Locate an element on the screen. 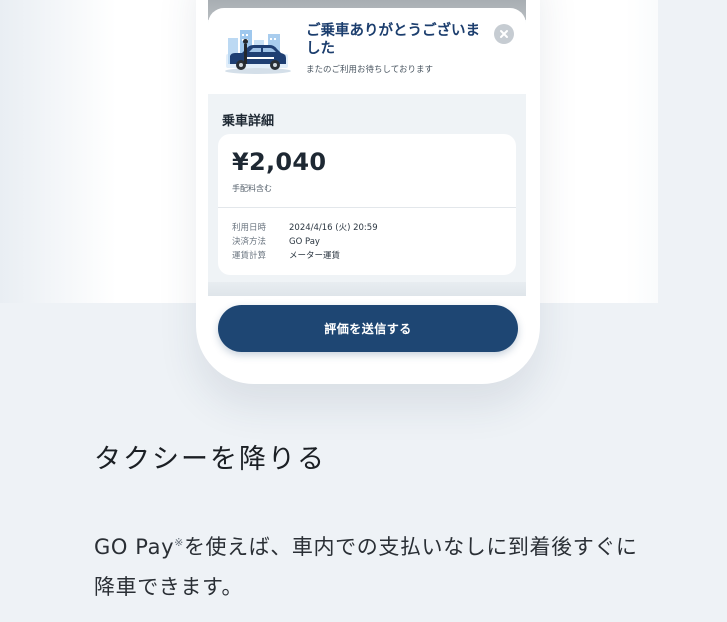 This screenshot has width=727, height=622. detail-value: メーター運賃 is located at coordinates (315, 256).